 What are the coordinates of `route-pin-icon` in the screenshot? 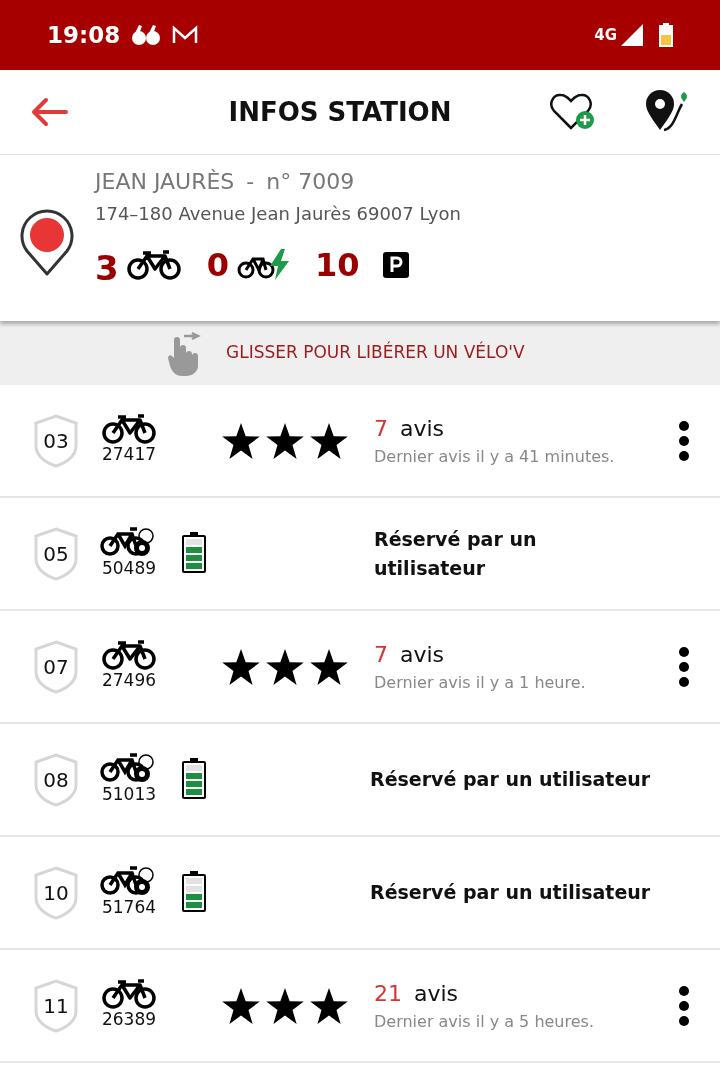 It's located at (667, 112).